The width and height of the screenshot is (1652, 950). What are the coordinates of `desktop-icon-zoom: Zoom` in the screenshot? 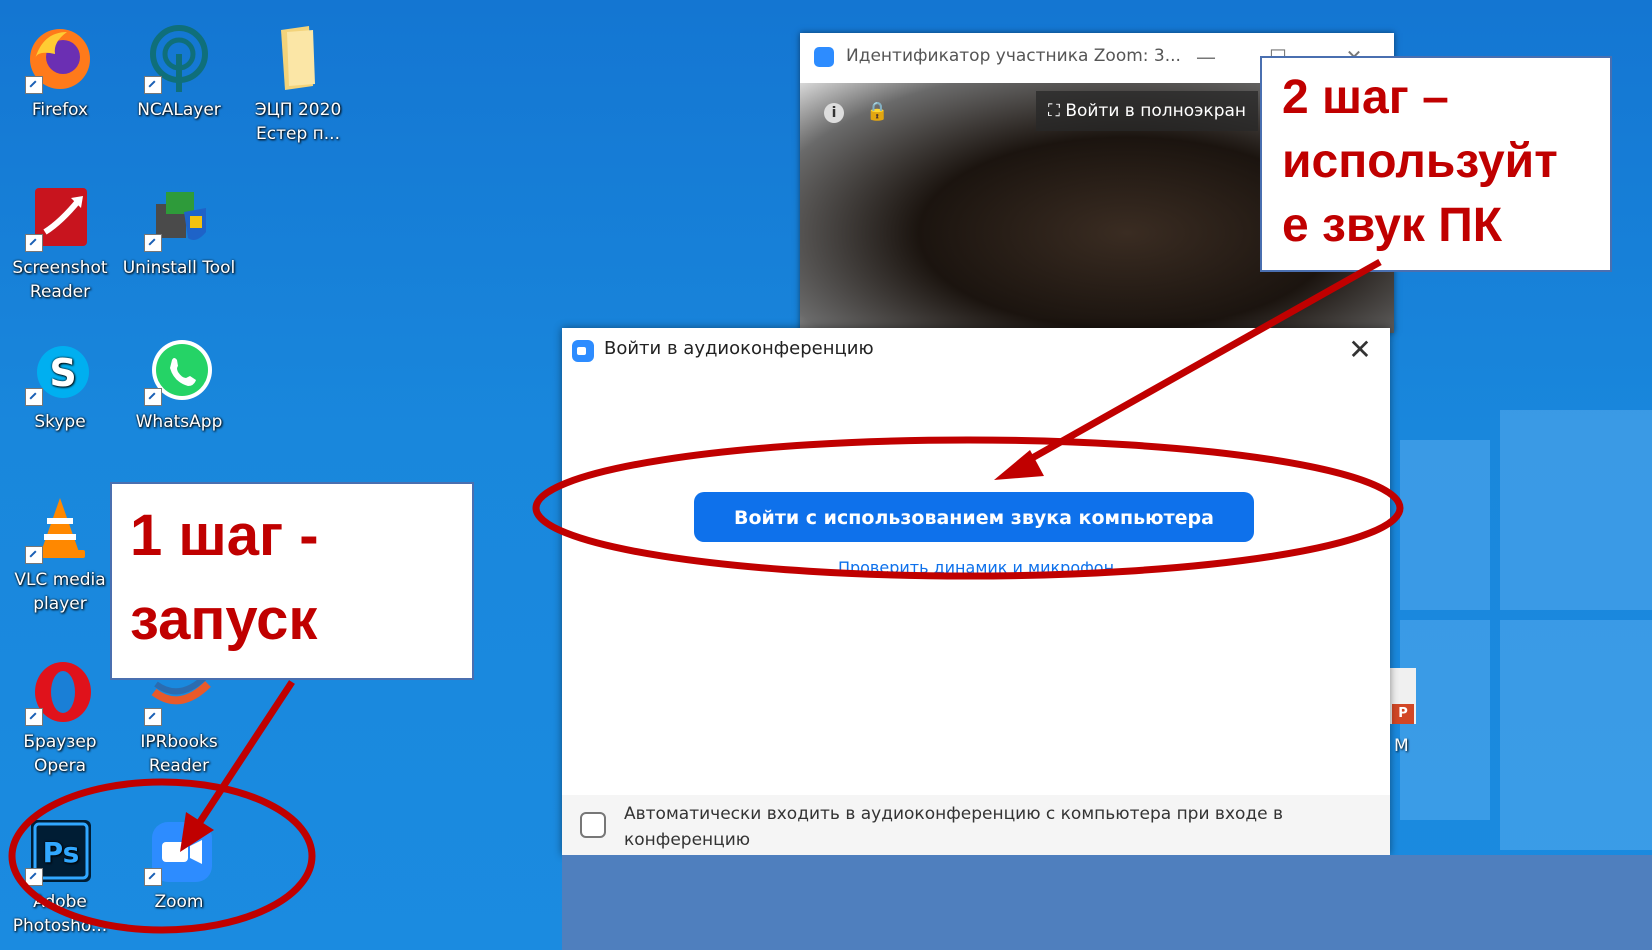 It's located at (179, 865).